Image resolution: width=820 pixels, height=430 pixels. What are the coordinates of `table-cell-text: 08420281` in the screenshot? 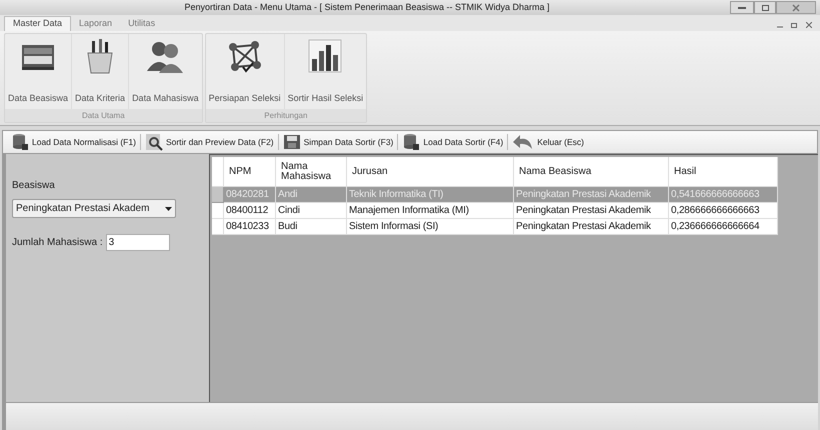 It's located at (247, 195).